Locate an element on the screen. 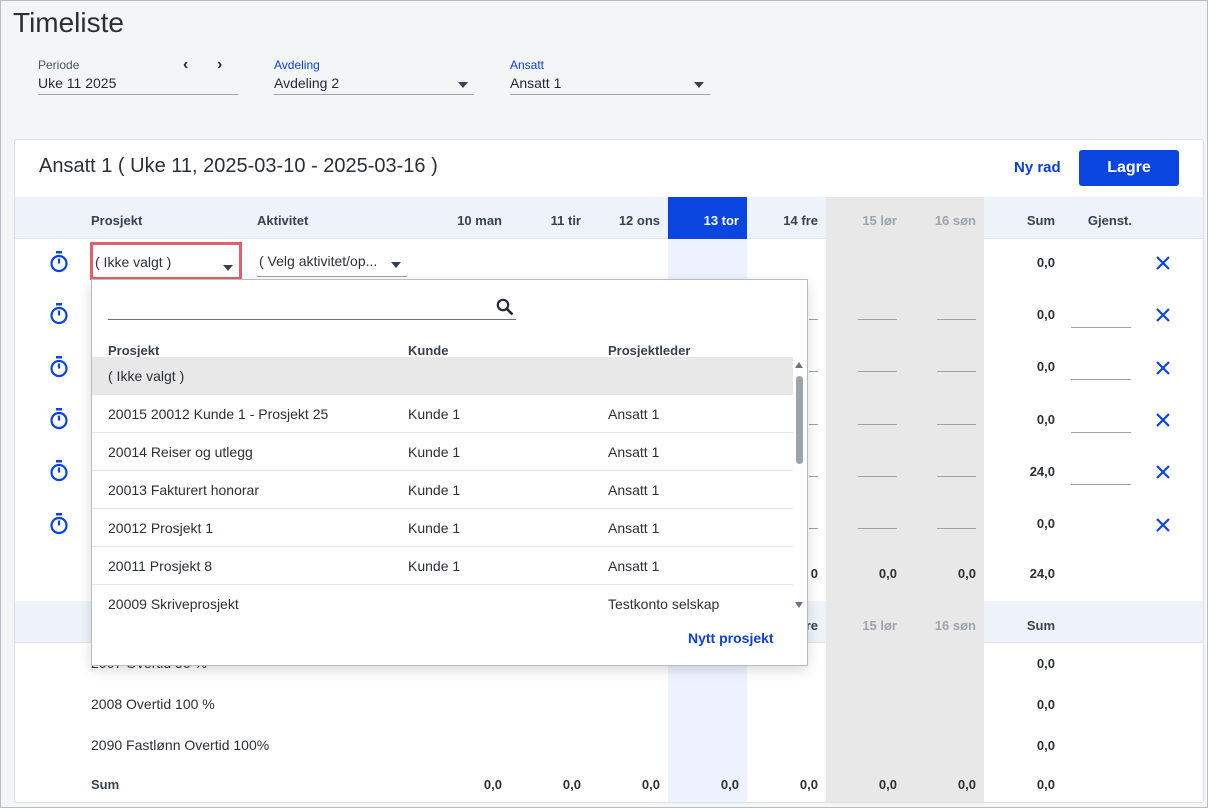  project-search-input is located at coordinates (312, 308).